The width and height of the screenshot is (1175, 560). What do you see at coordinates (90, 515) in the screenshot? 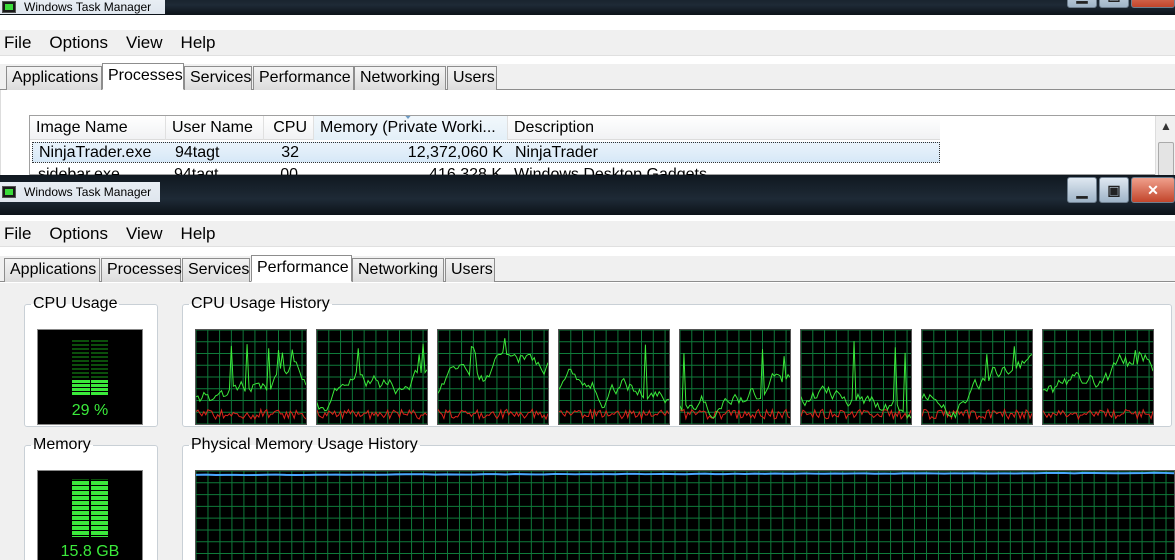
I see `memory-meter: 15.8 GB` at bounding box center [90, 515].